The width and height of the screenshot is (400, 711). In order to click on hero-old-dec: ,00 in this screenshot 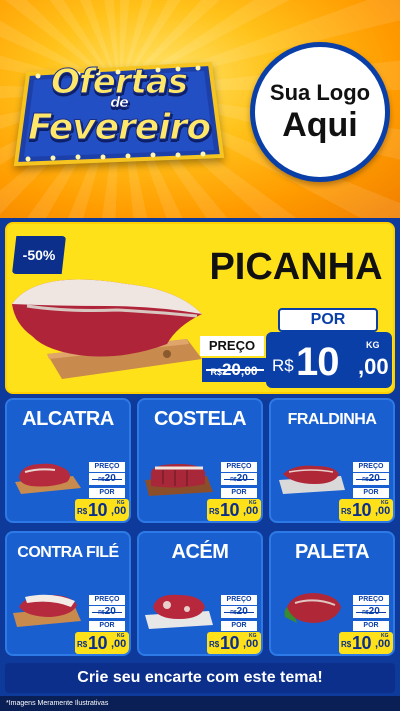, I will do `click(249, 371)`.